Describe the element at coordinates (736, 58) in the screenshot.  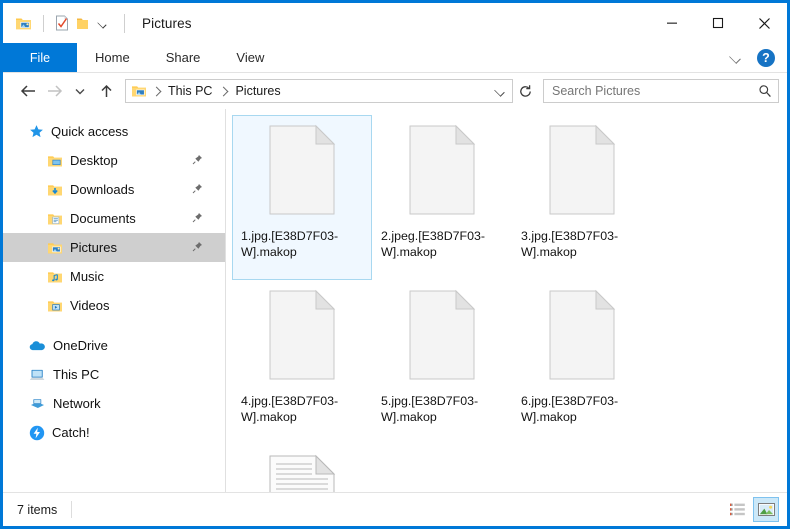
I see `chevron-down-icon` at that location.